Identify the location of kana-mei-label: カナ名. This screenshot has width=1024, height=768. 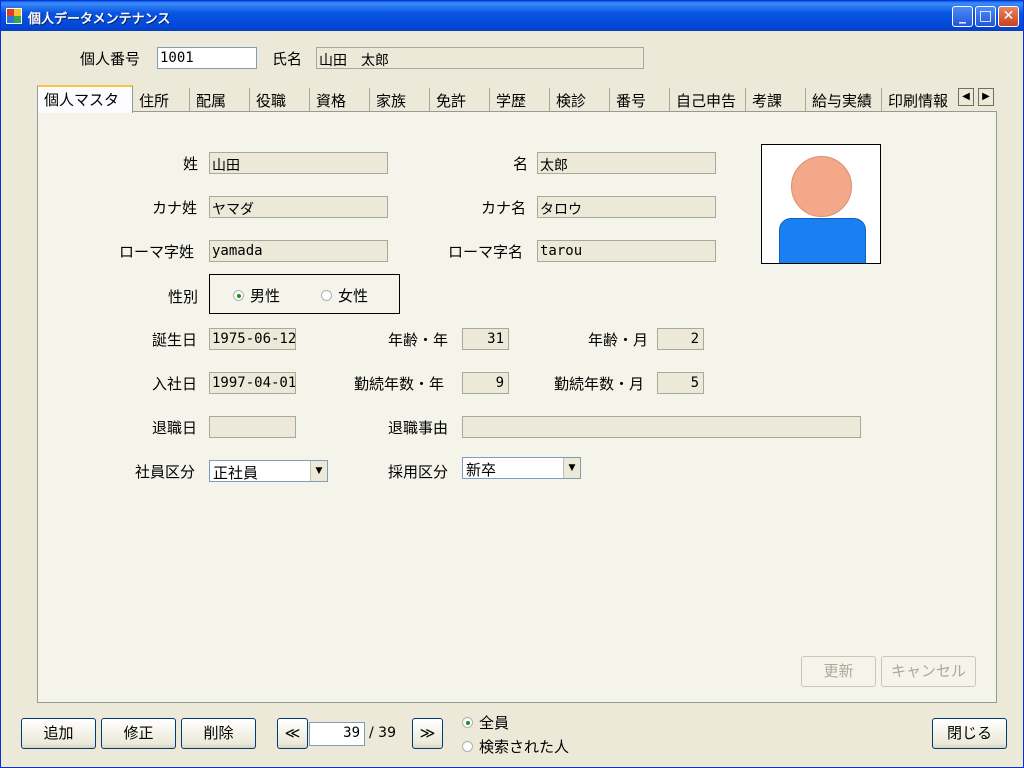
(504, 208).